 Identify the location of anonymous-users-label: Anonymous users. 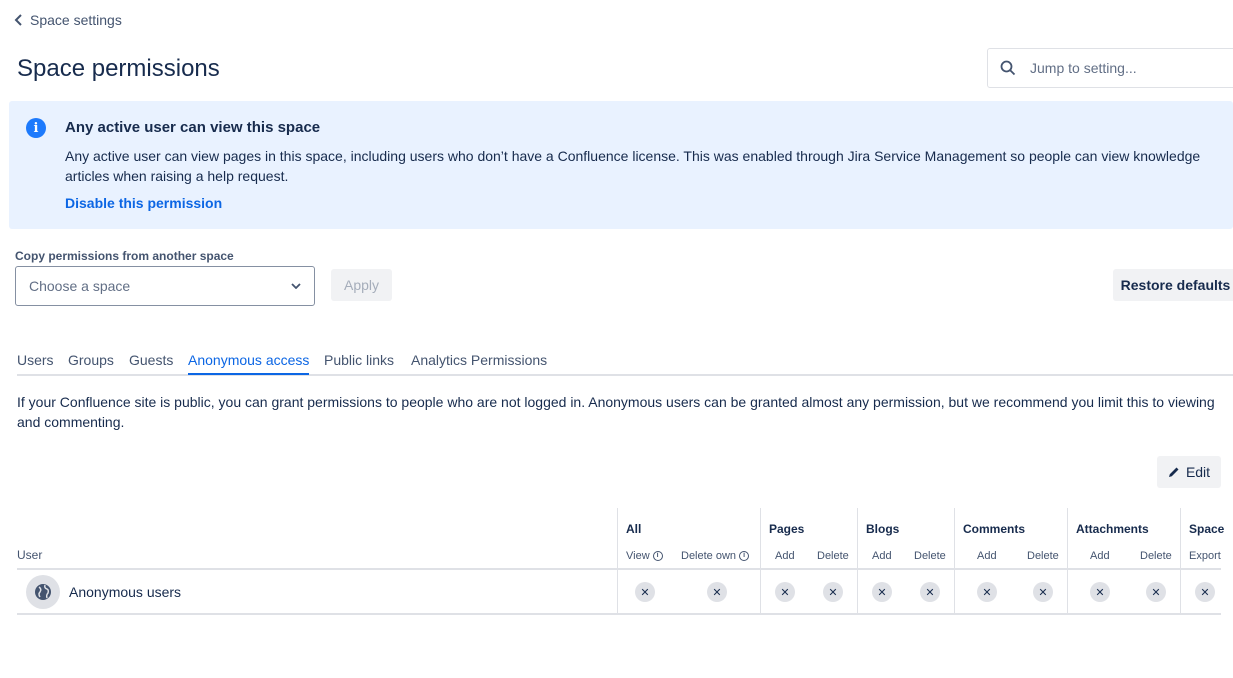
(125, 592).